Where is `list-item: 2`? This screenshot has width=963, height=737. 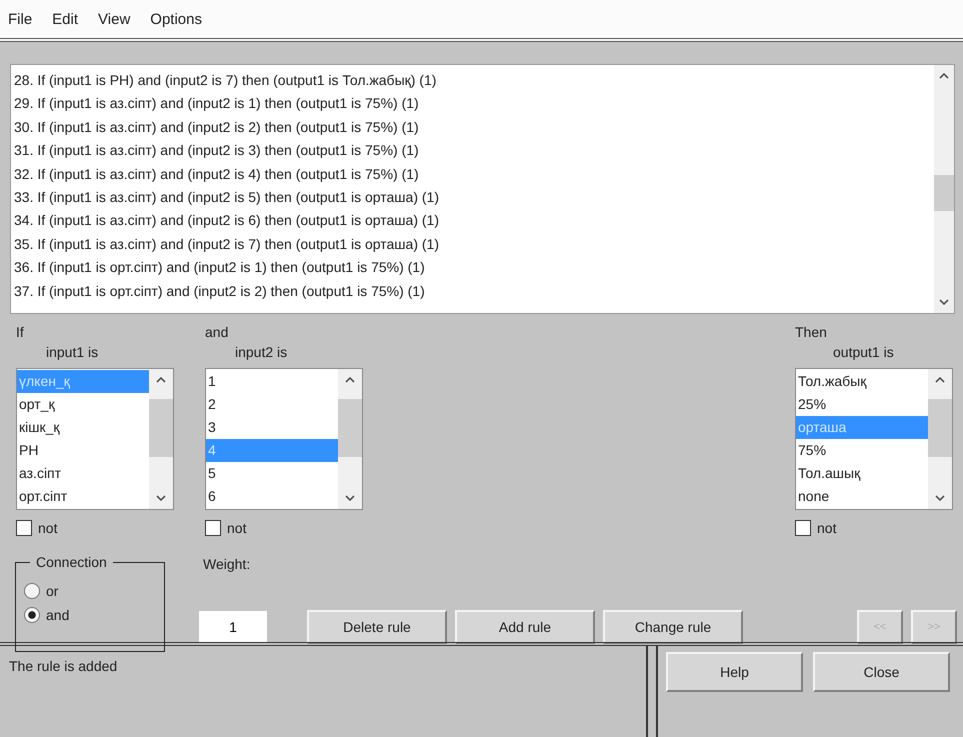
list-item: 2 is located at coordinates (272, 404).